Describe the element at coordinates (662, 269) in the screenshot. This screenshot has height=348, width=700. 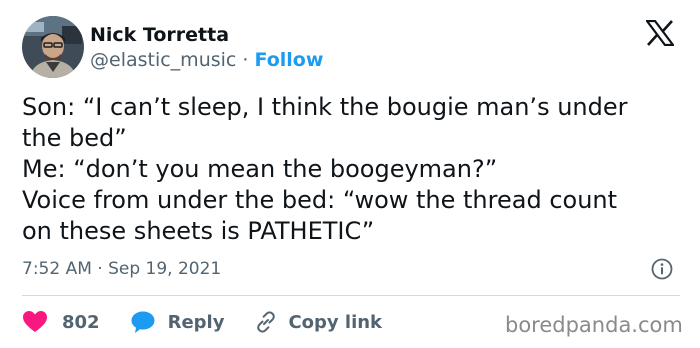
I see `info-icon` at that location.